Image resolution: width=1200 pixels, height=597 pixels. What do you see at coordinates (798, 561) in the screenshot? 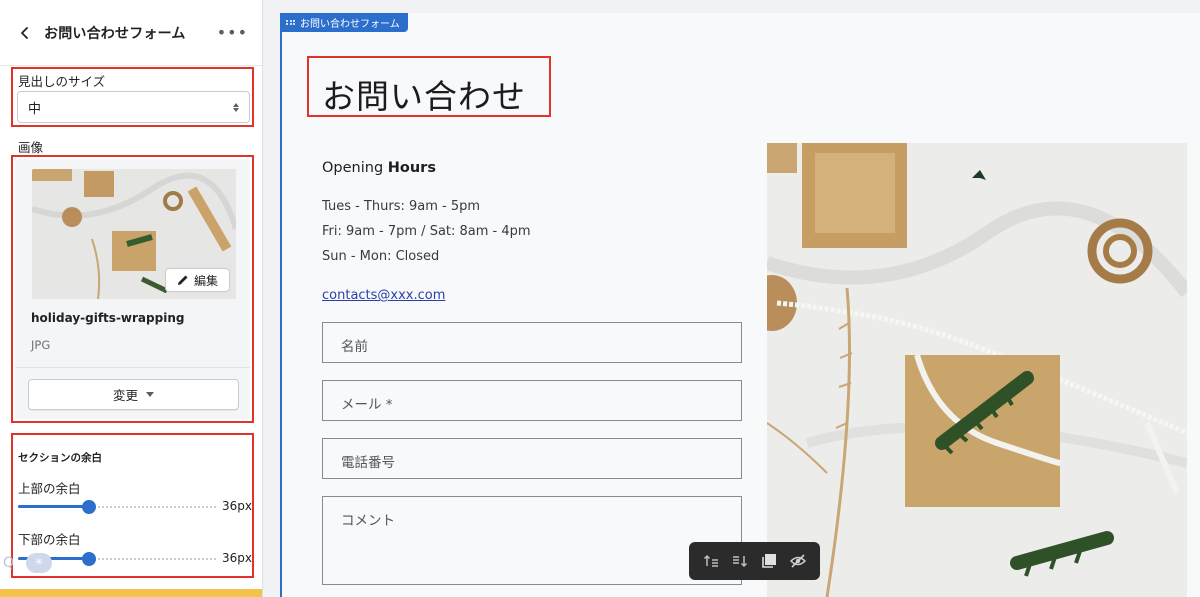
I see `hide-icon` at bounding box center [798, 561].